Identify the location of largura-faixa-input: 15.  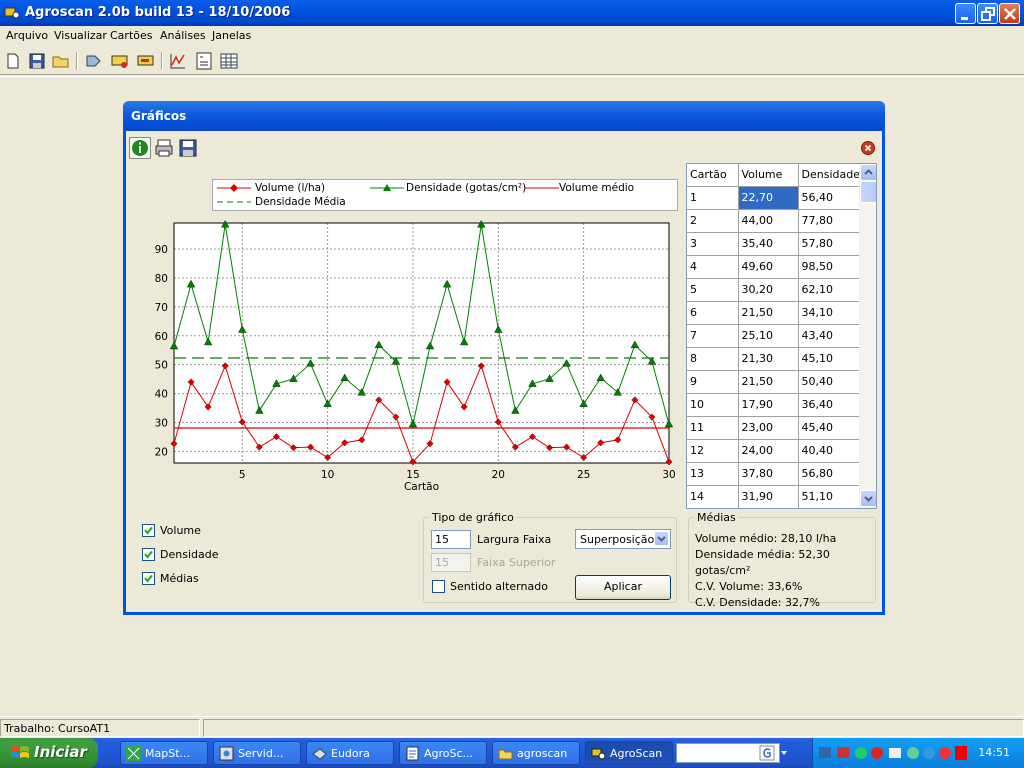
(451, 539).